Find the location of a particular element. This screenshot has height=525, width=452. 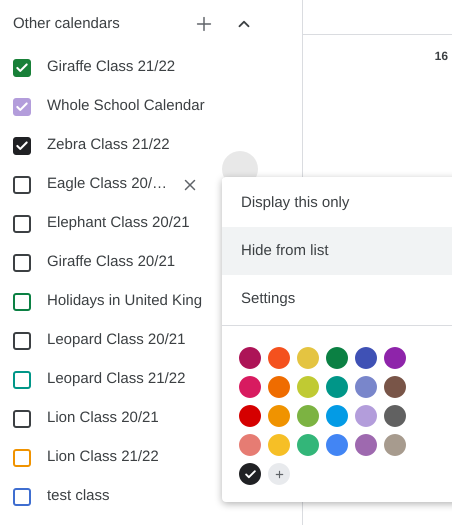

plus-icon is located at coordinates (279, 474).